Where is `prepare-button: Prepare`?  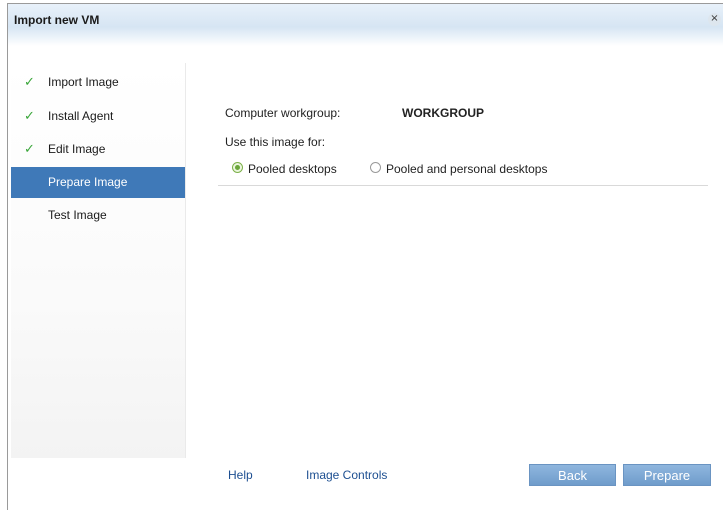 prepare-button: Prepare is located at coordinates (667, 475).